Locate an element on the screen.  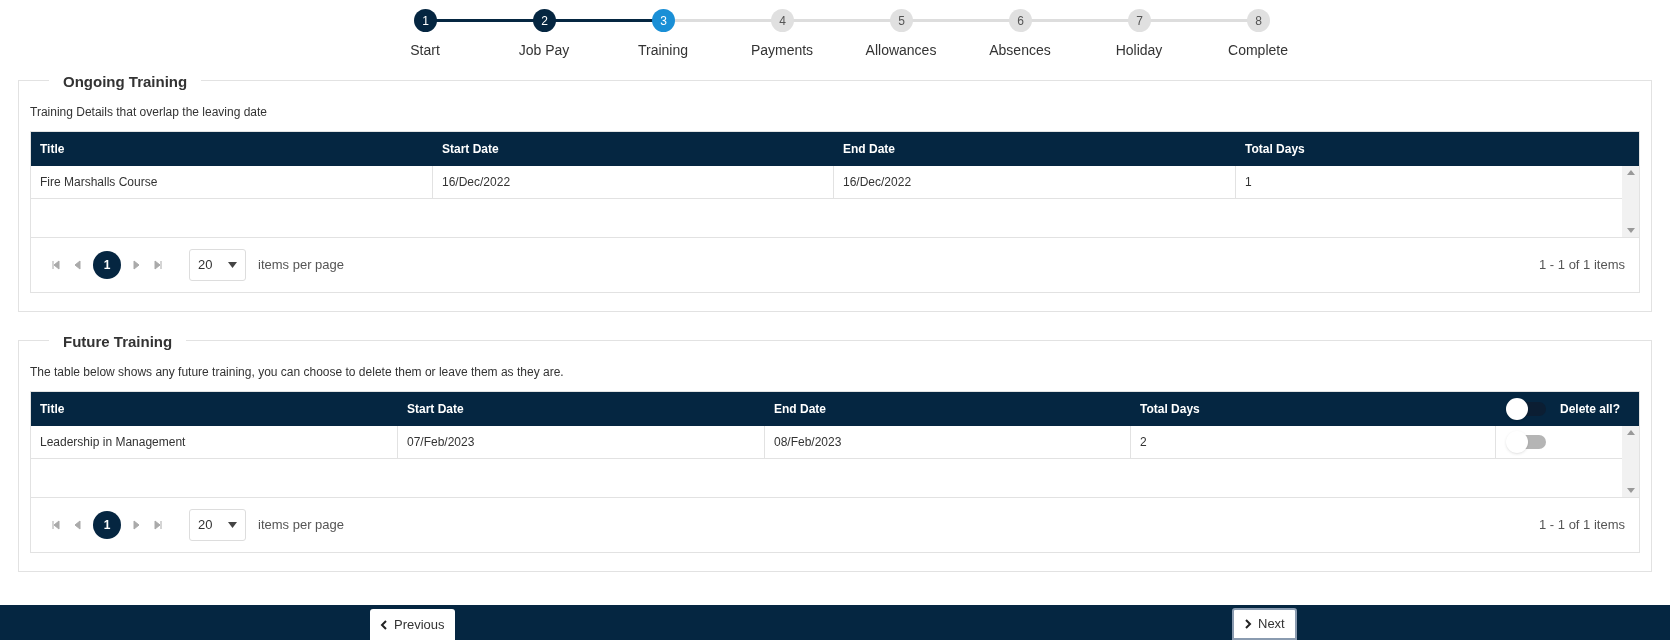
step-label: Complete is located at coordinates (1258, 50).